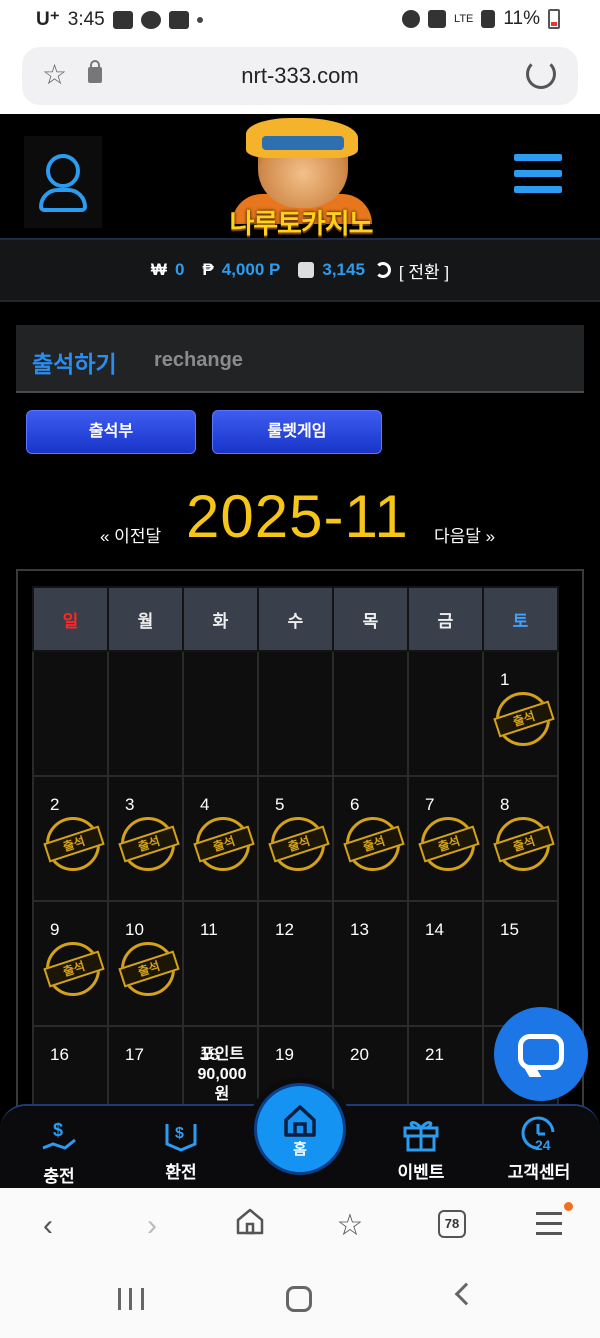 This screenshot has width=600, height=1338. I want to click on day-number: 15, so click(509, 929).